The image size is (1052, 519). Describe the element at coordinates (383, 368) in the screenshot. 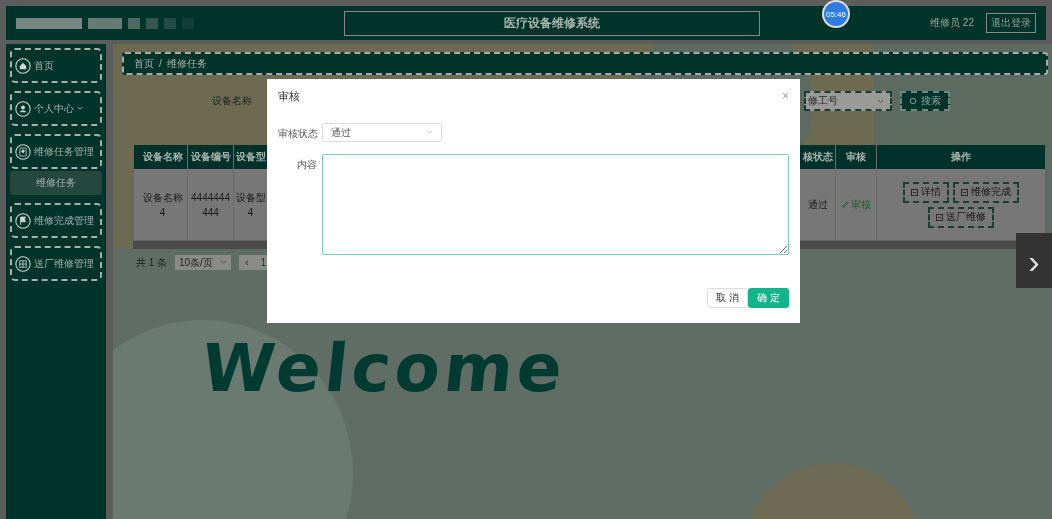

I see `welcome-heading: Welcome` at that location.